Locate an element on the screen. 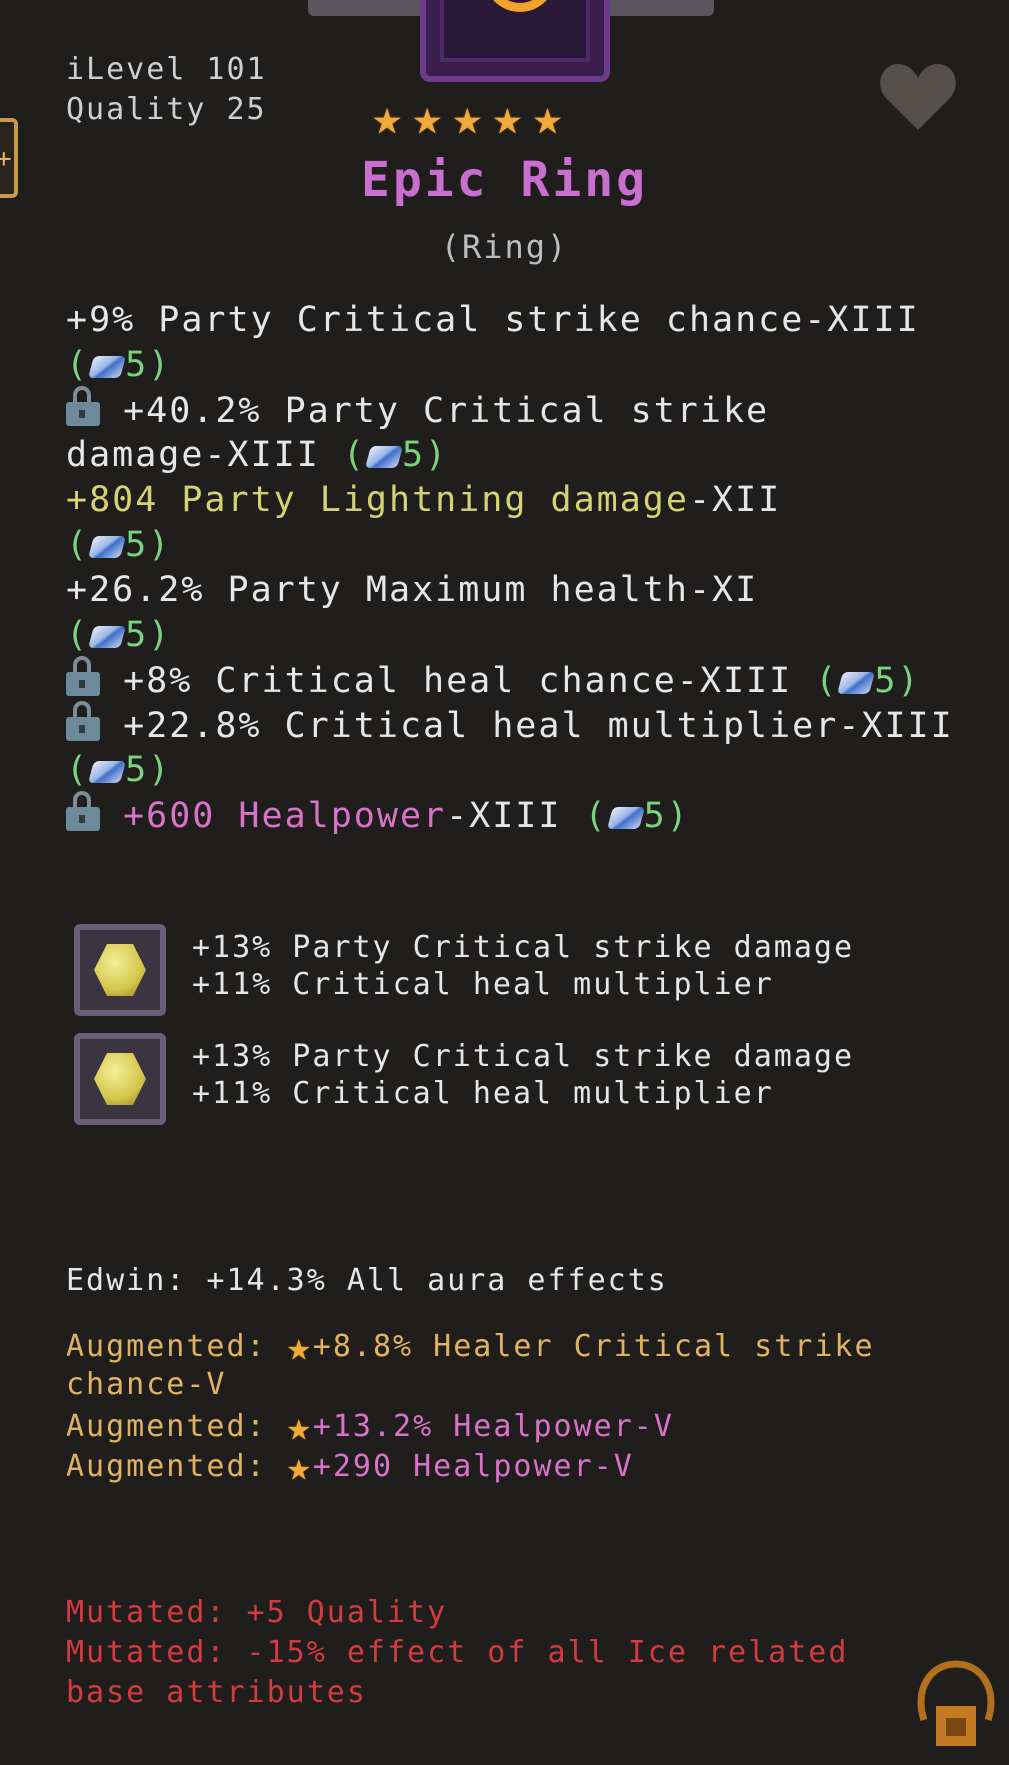 This screenshot has height=1765, width=1009. quality-stars: ★ ★ ★ ★ ★ is located at coordinates (467, 117).